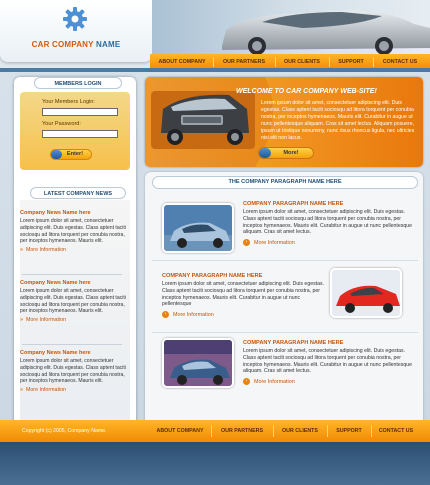 The image size is (430, 485). What do you see at coordinates (300, 431) in the screenshot?
I see `footer-nav-our-clients: OUR CLIENTS` at bounding box center [300, 431].